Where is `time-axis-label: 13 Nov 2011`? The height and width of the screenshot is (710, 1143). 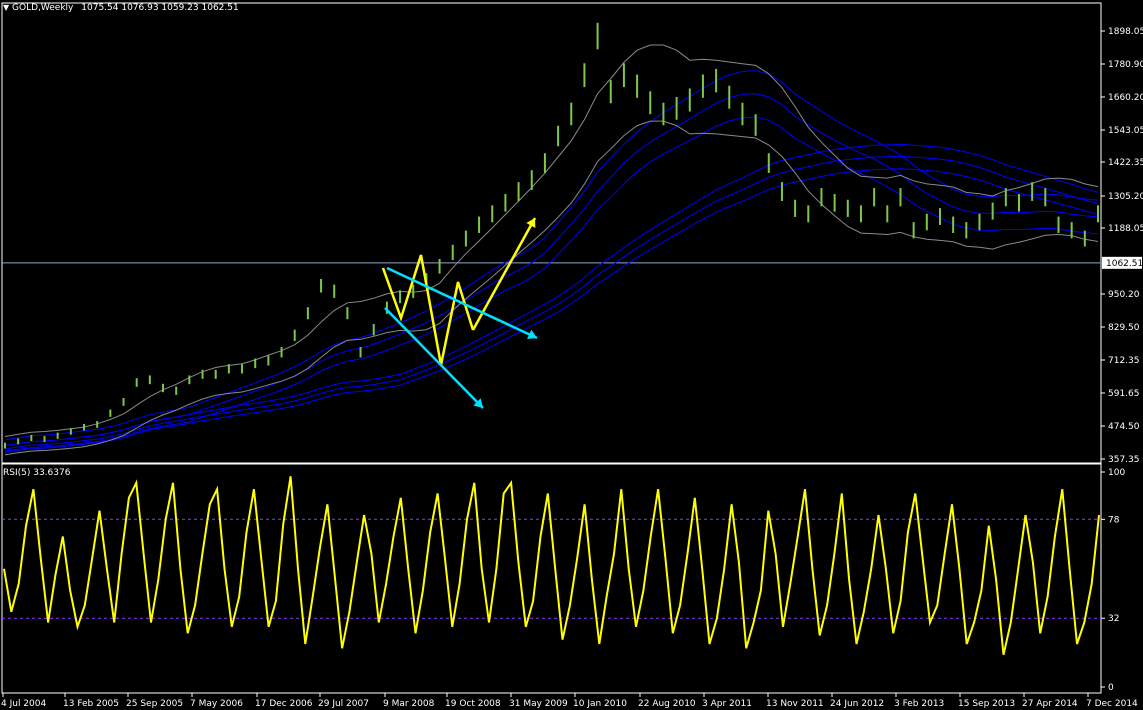 time-axis-label: 13 Nov 2011 is located at coordinates (795, 704).